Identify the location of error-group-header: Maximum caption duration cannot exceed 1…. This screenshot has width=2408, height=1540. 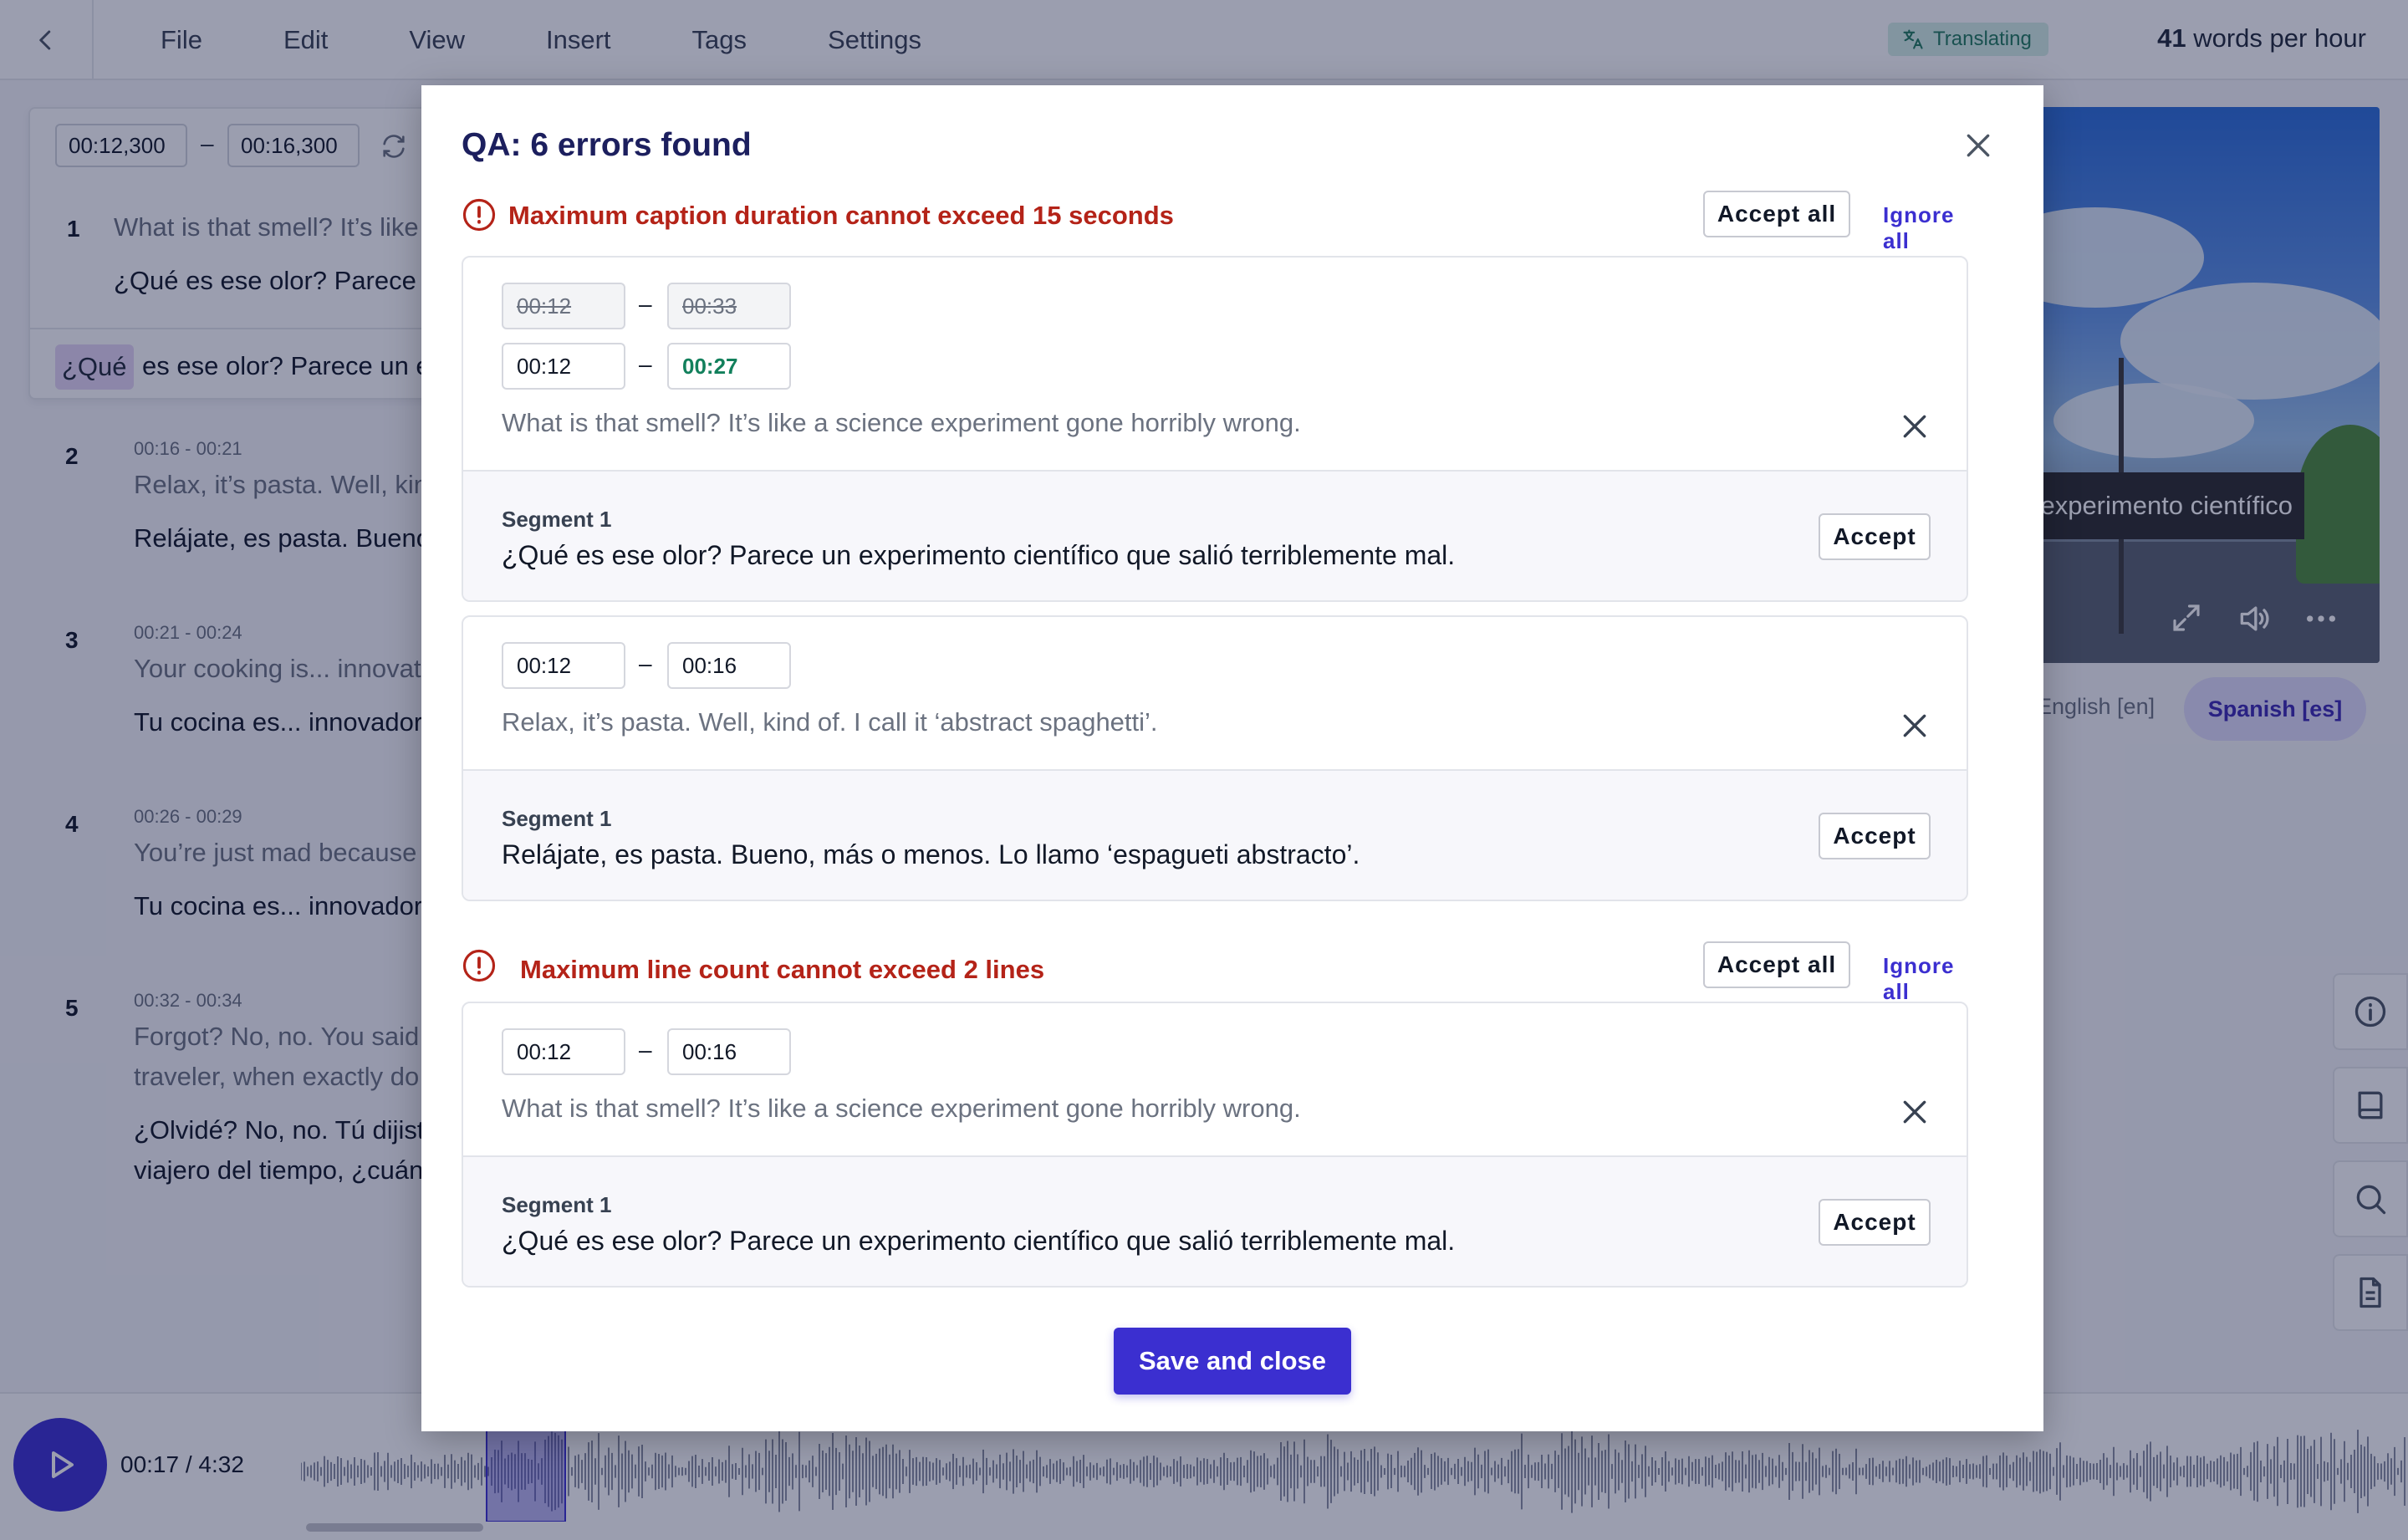
(1215, 222).